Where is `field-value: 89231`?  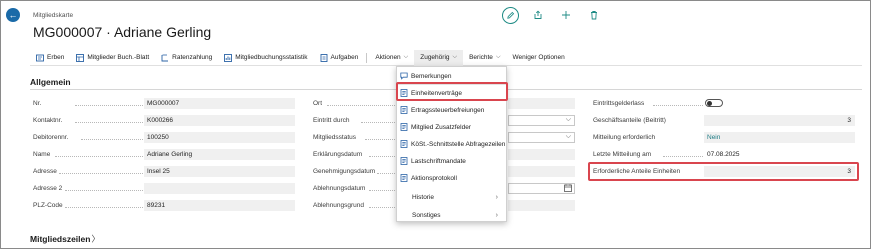 field-value: 89231 is located at coordinates (219, 205).